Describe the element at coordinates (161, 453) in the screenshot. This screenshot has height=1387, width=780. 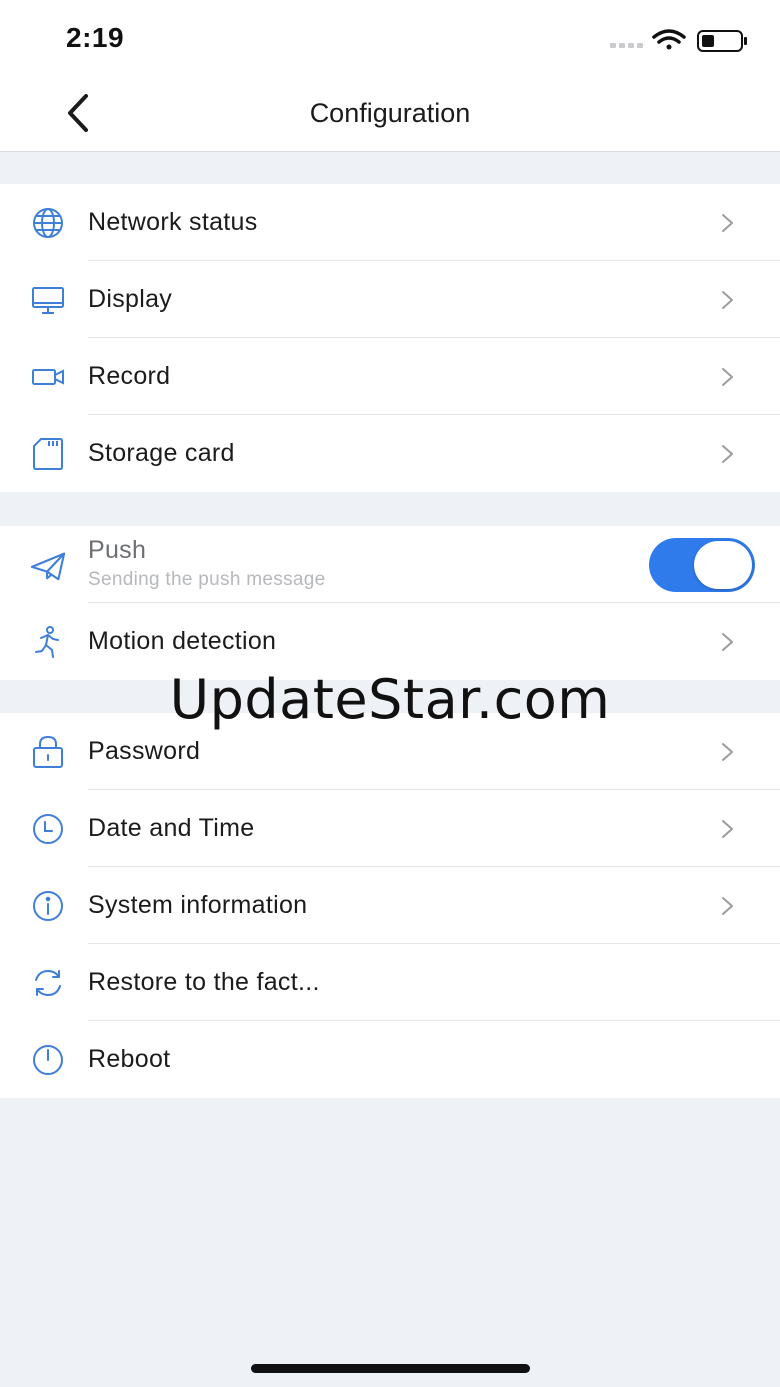
I see `storage-card-label: Storage card` at that location.